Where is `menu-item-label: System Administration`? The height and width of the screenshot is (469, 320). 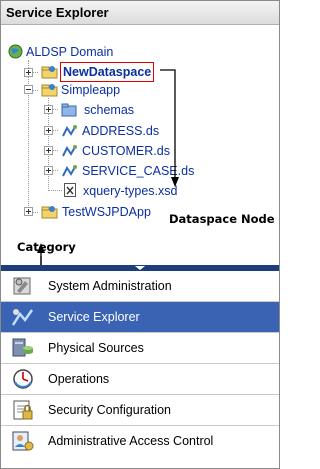
menu-item-label: System Administration is located at coordinates (110, 286).